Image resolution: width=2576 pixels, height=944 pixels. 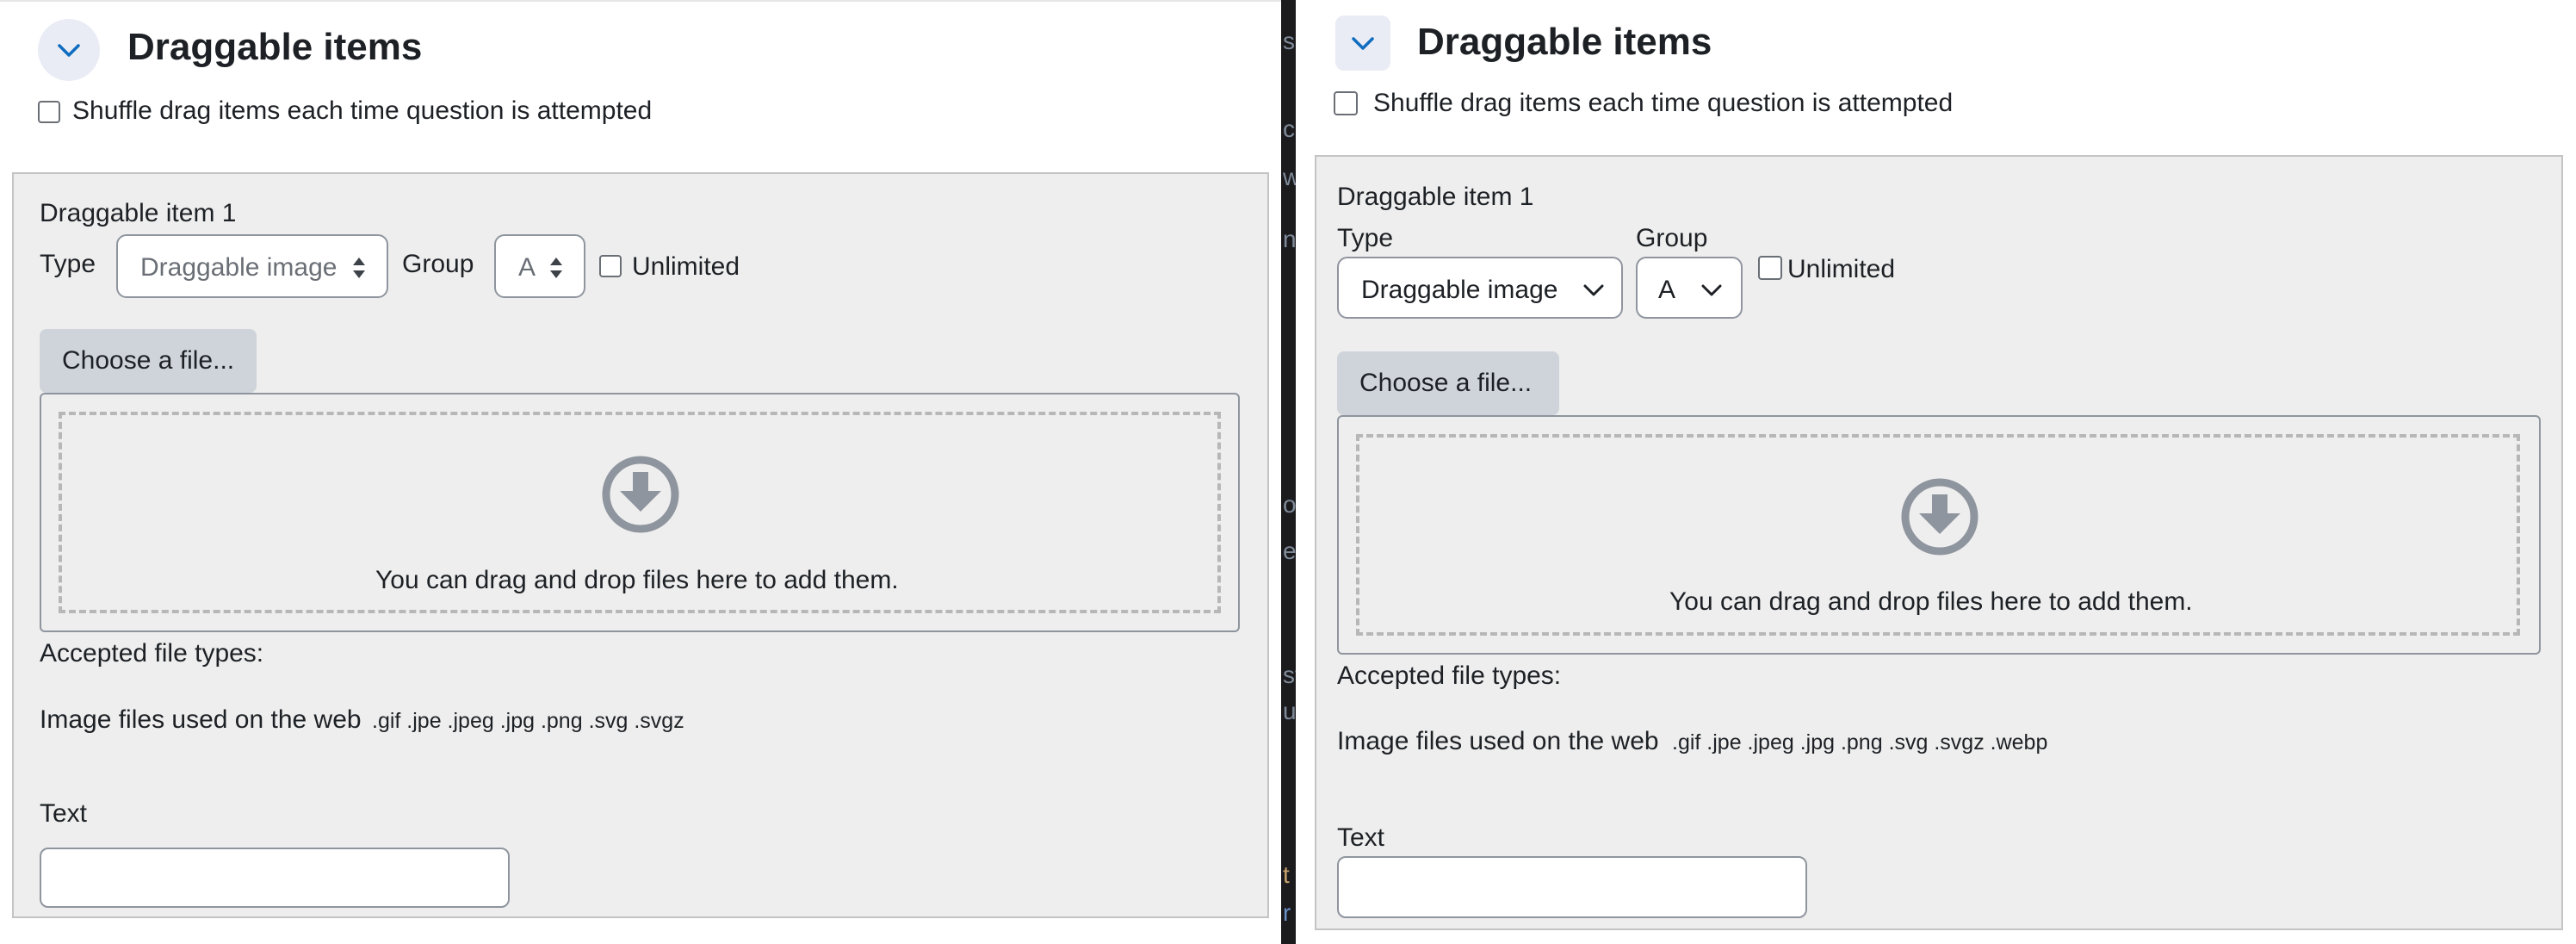 I want to click on editor-strip: s c w n o e st u t r, so click(x=1289, y=472).